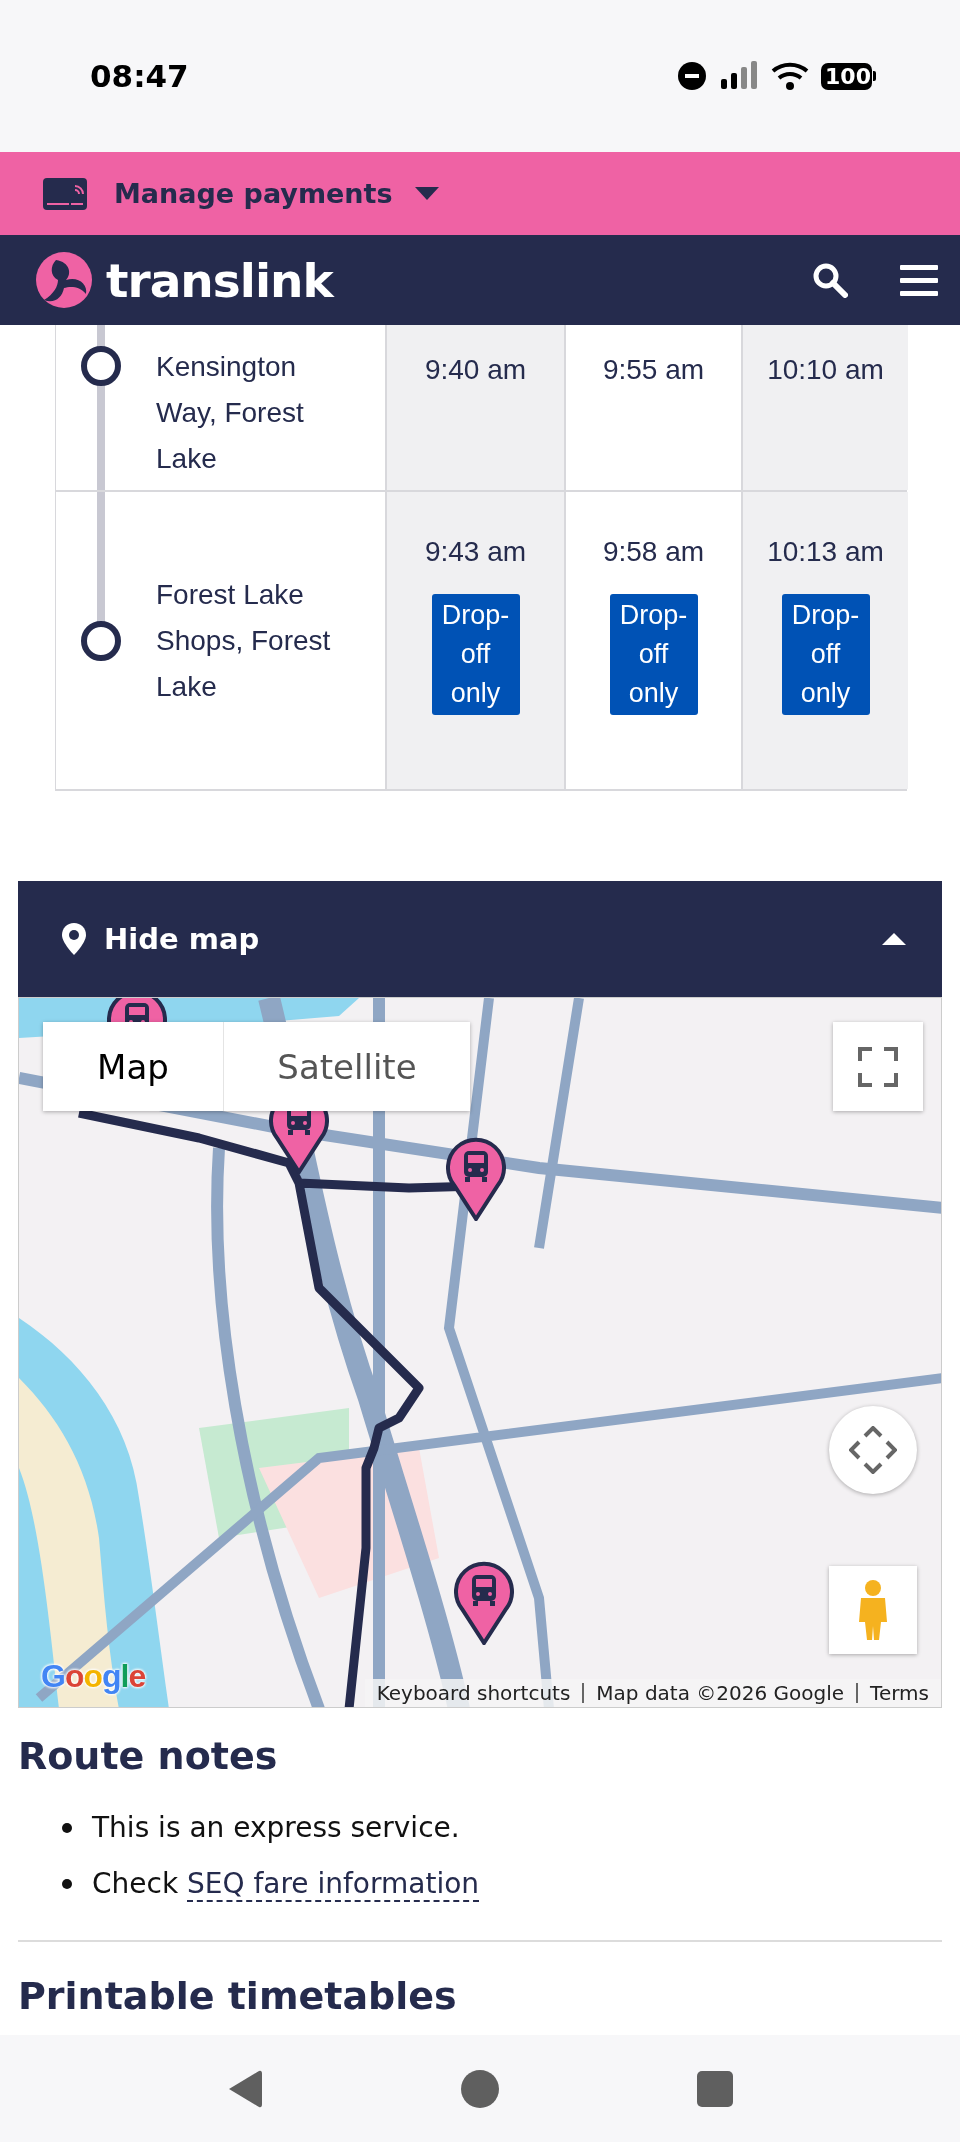  Describe the element at coordinates (333, 1884) in the screenshot. I see `fare-info-link: SEQ fare information` at that location.